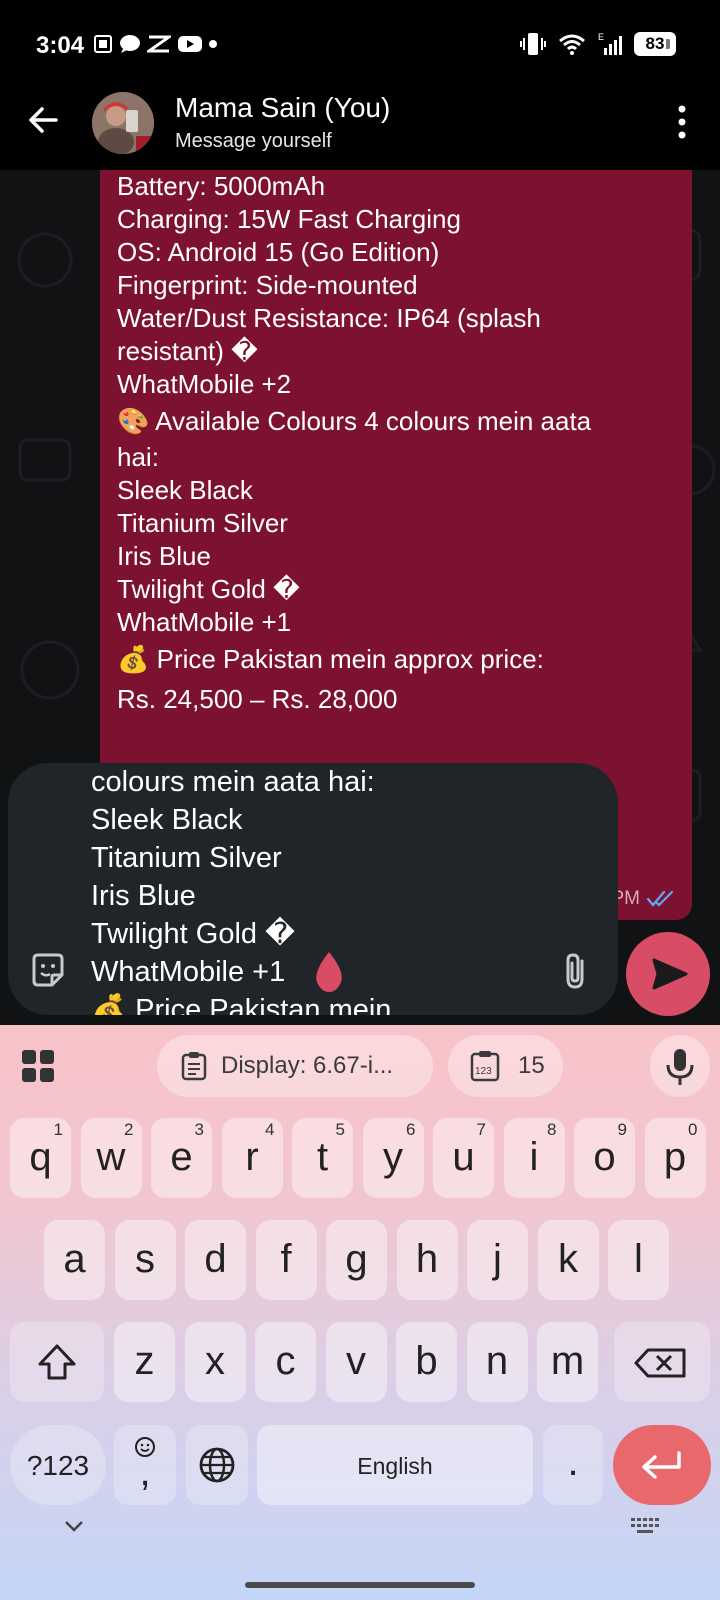  Describe the element at coordinates (329, 318) in the screenshot. I see `message-line: Water/Dust Resistance: IP64 (splash` at that location.